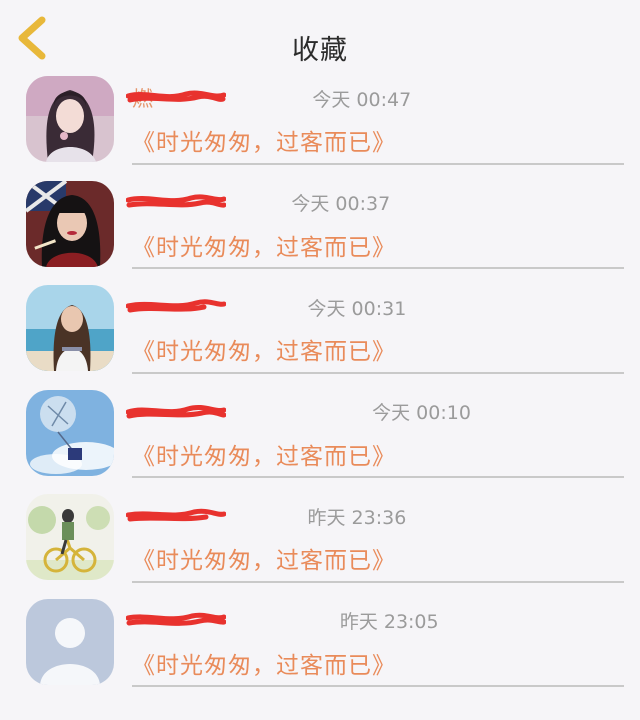  What do you see at coordinates (421, 413) in the screenshot?
I see `timestamp: 今天 00:10` at bounding box center [421, 413].